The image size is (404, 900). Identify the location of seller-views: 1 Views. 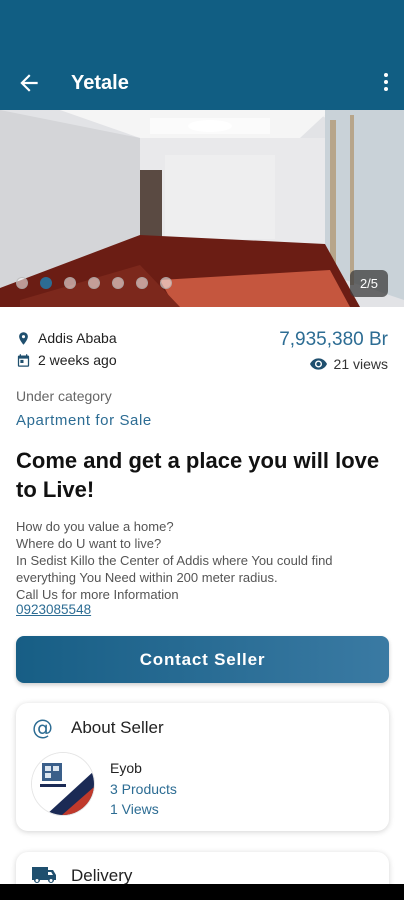
(134, 809).